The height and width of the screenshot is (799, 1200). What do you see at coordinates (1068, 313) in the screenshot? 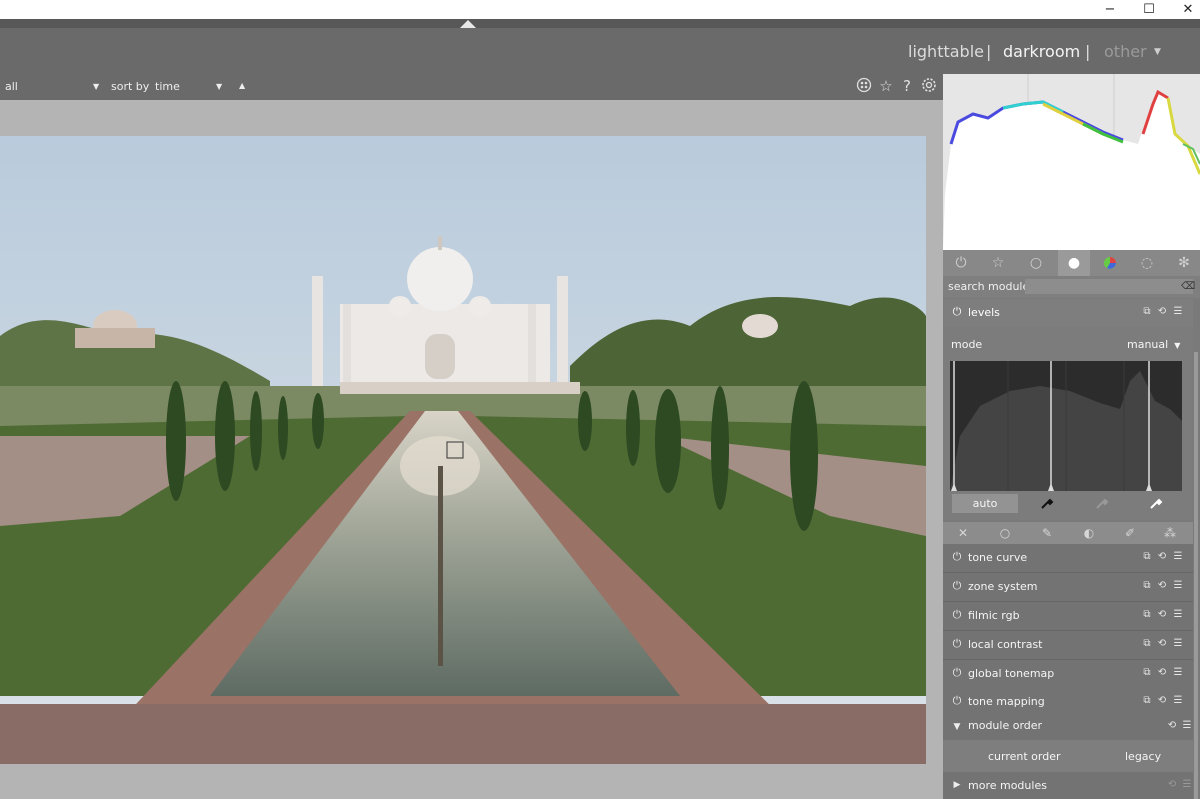
I see `module-header-levels: ⏻ levels ⧉ ⟲ ☰` at bounding box center [1068, 313].